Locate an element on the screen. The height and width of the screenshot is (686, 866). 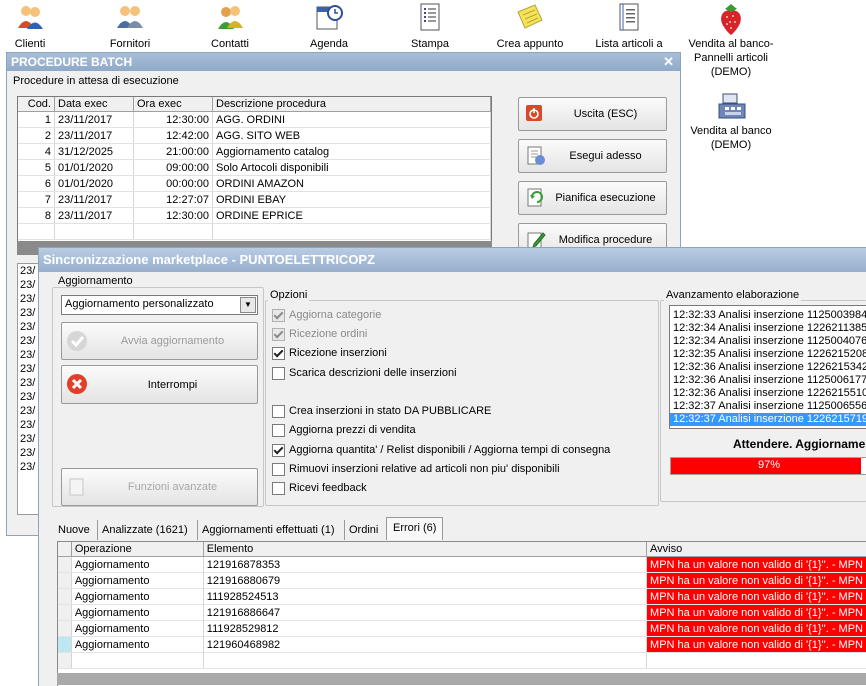
list-item: 23/ is located at coordinates (28, 425).